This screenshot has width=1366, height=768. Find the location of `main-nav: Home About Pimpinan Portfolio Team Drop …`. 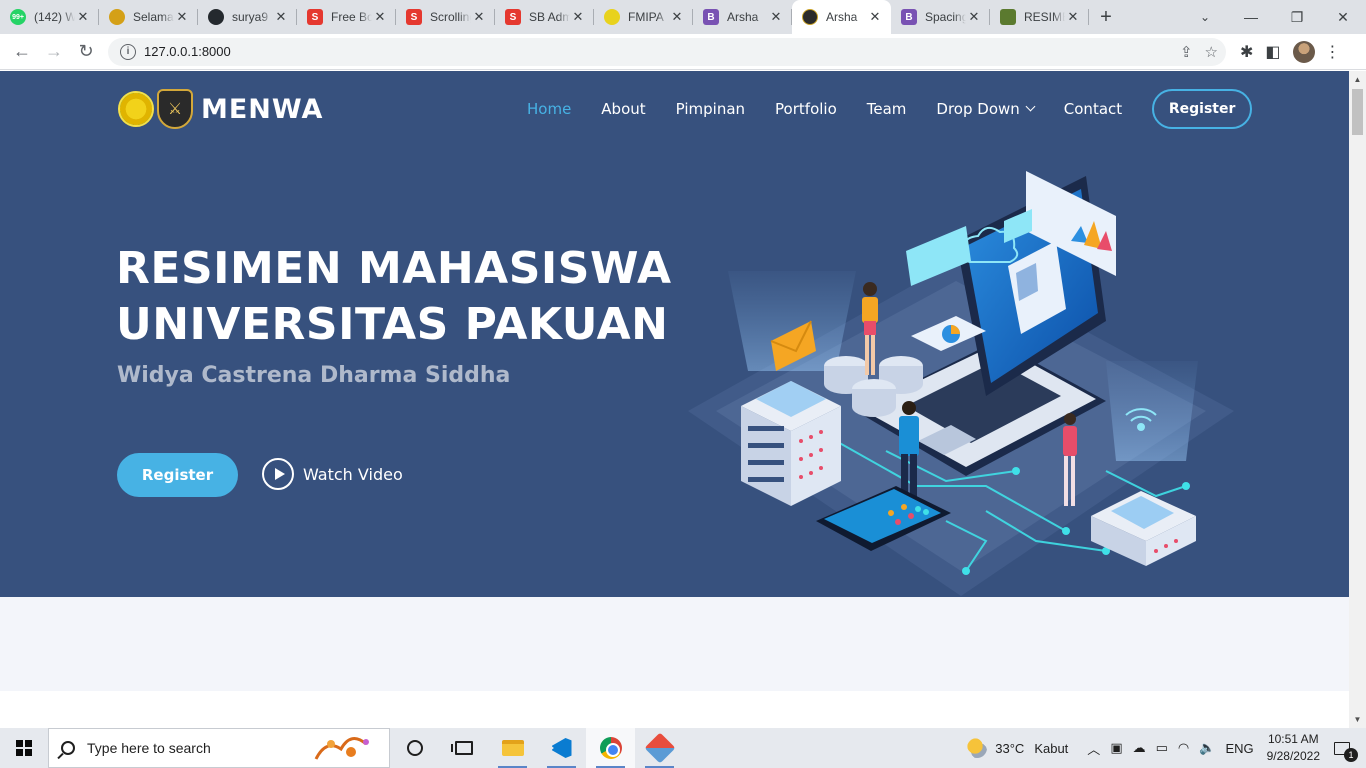

main-nav: Home About Pimpinan Portfolio Team Drop … is located at coordinates (882, 109).